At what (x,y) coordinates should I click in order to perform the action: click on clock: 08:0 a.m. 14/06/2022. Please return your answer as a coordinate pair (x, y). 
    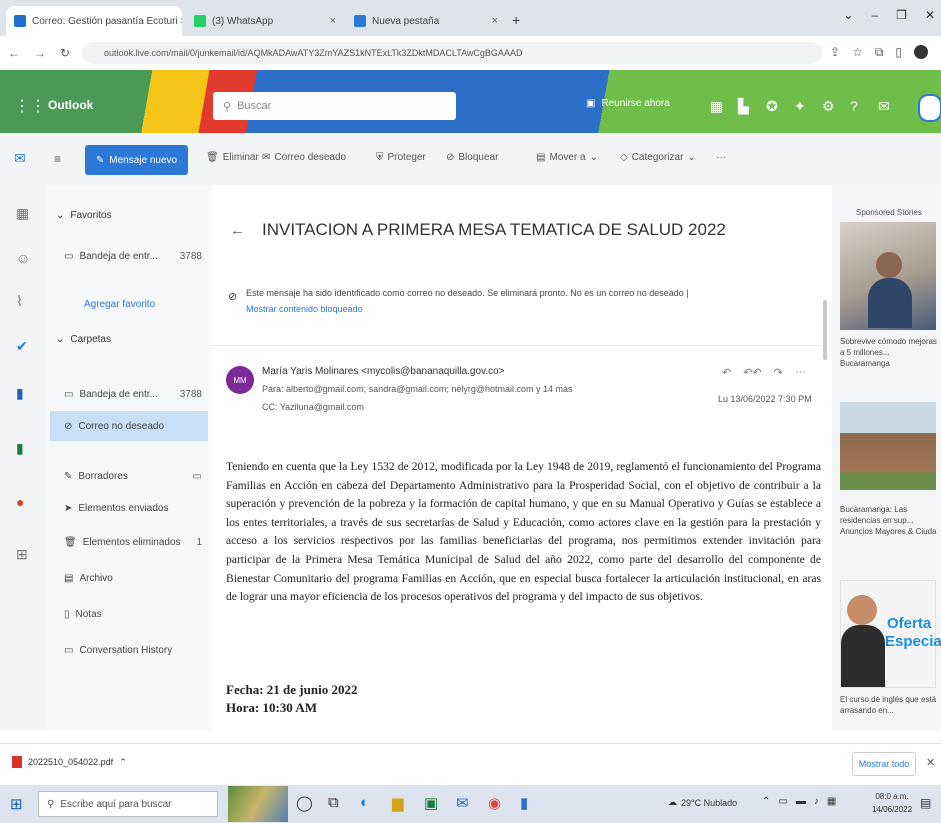
    Looking at the image, I should click on (892, 803).